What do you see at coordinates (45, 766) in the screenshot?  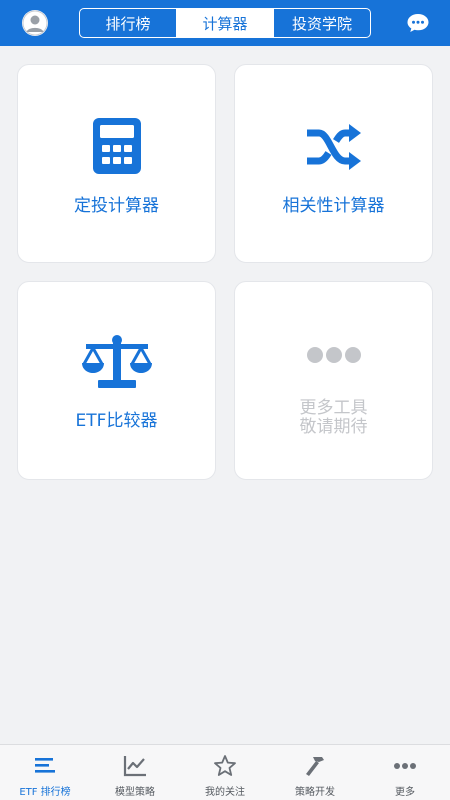 I see `list-icon` at bounding box center [45, 766].